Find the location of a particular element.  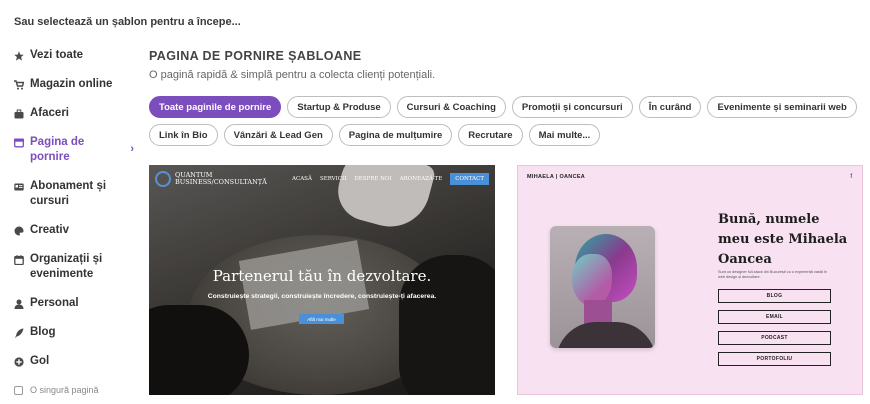

sidebar-item-label: Organizații și evenimente is located at coordinates (66, 266).